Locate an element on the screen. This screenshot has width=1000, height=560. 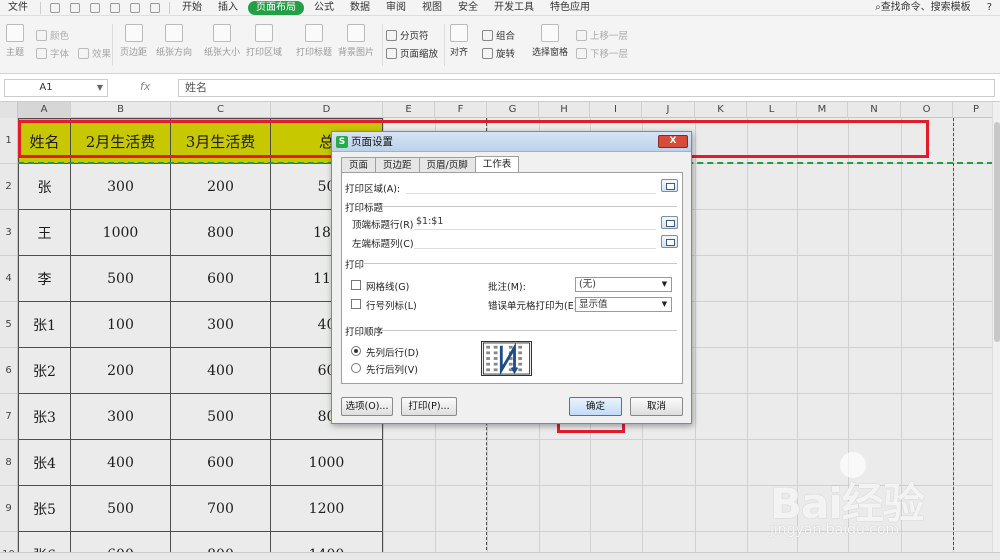
undo-icon is located at coordinates (135, 7).